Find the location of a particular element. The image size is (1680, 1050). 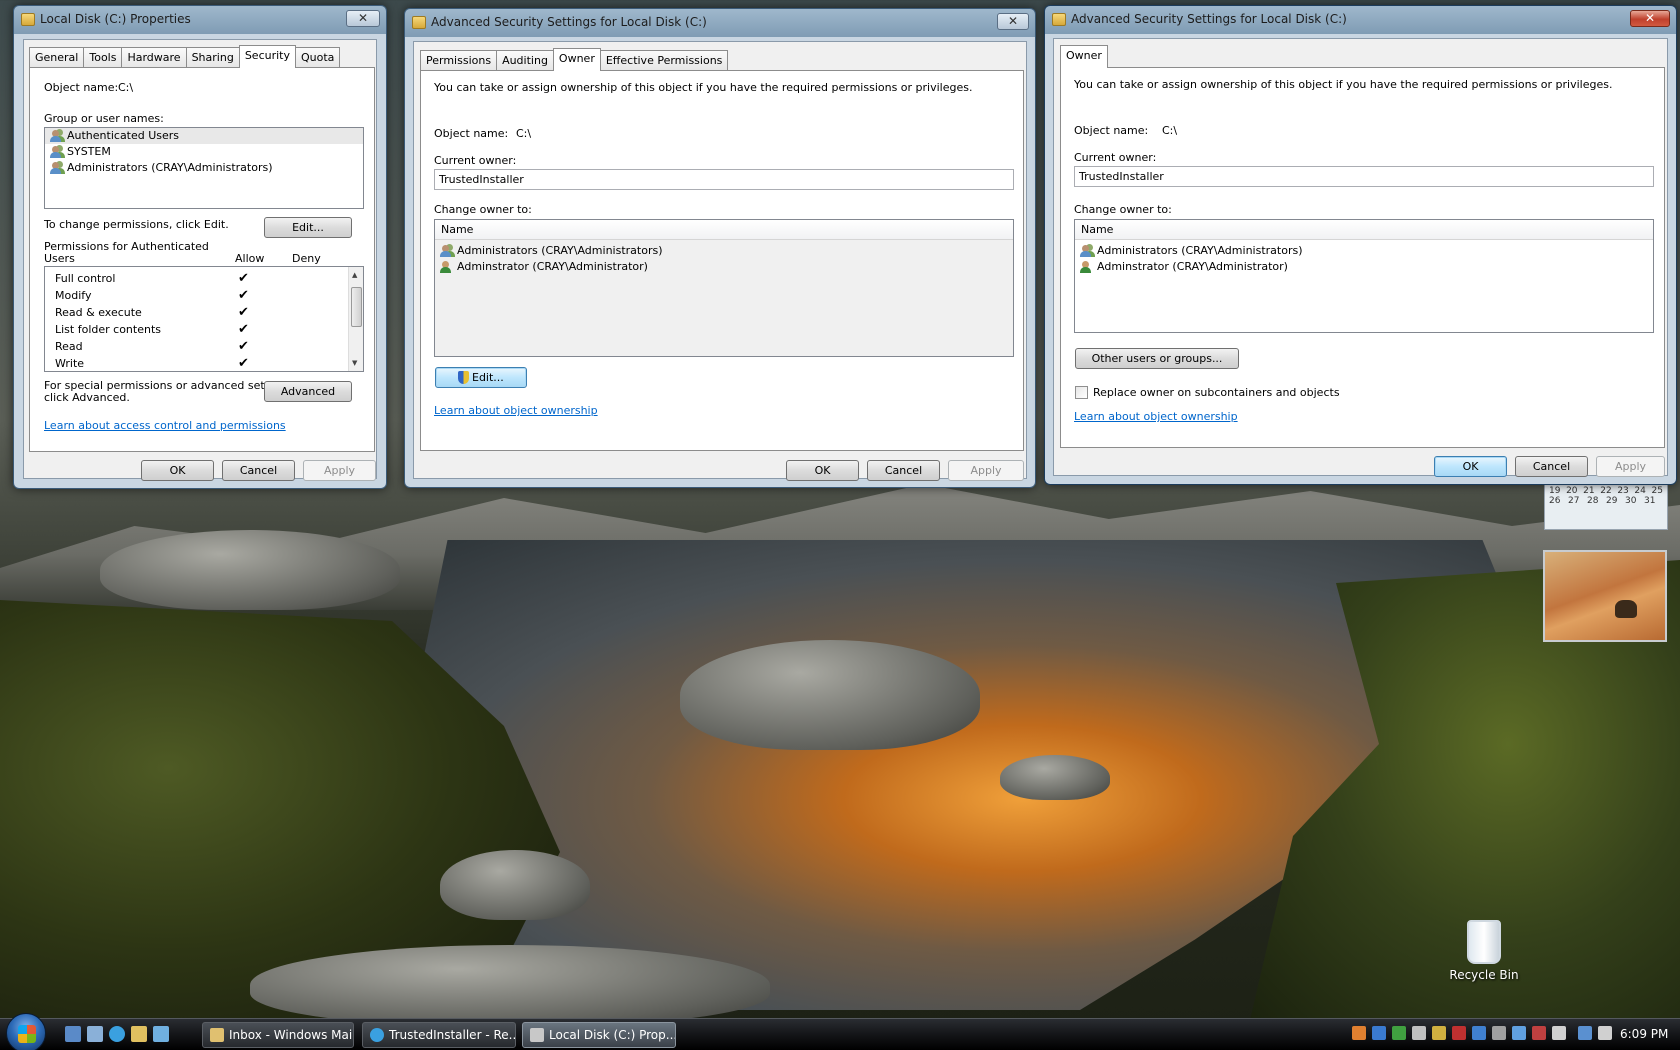

permission-label: Write is located at coordinates (70, 363).